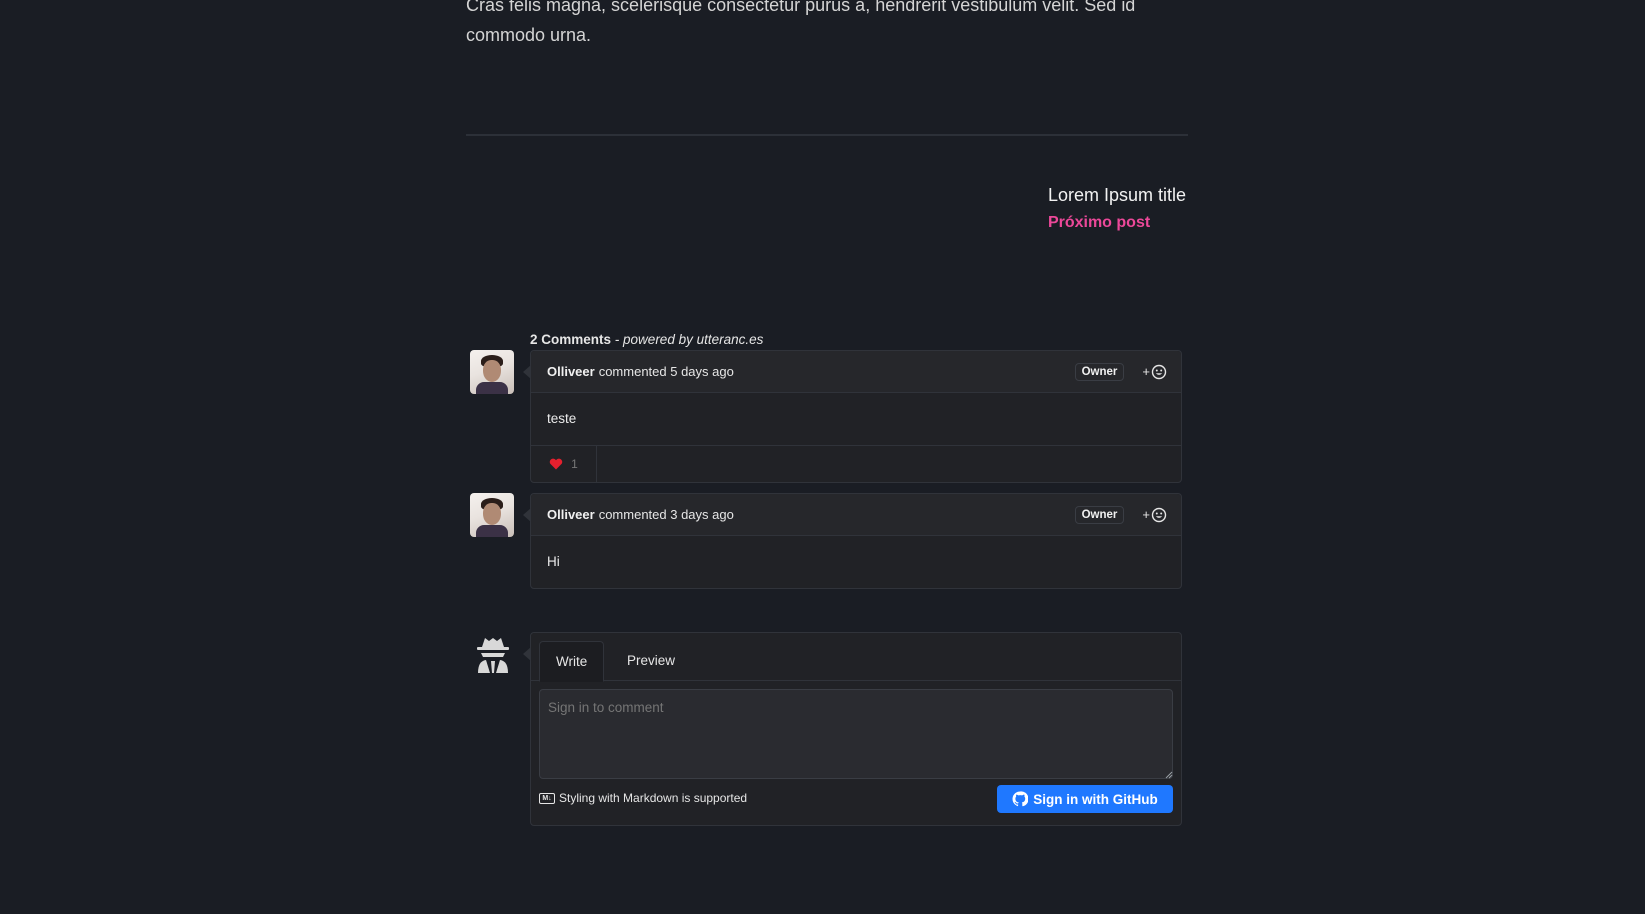  What do you see at coordinates (1169, 775) in the screenshot?
I see `resize-grip-icon` at bounding box center [1169, 775].